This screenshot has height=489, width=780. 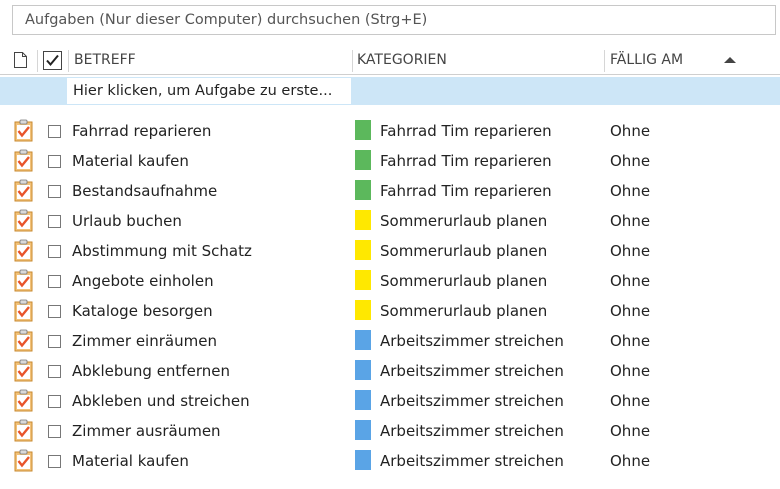 I want to click on task-row: Urlaub buchen Sommerurlaub planen Ohne, so click(x=390, y=221).